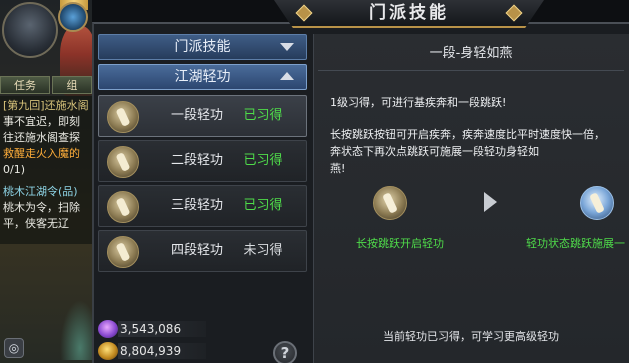 This screenshot has height=363, width=629. What do you see at coordinates (41, 137) in the screenshot?
I see `quest-line: 往还施水阁查探` at bounding box center [41, 137].